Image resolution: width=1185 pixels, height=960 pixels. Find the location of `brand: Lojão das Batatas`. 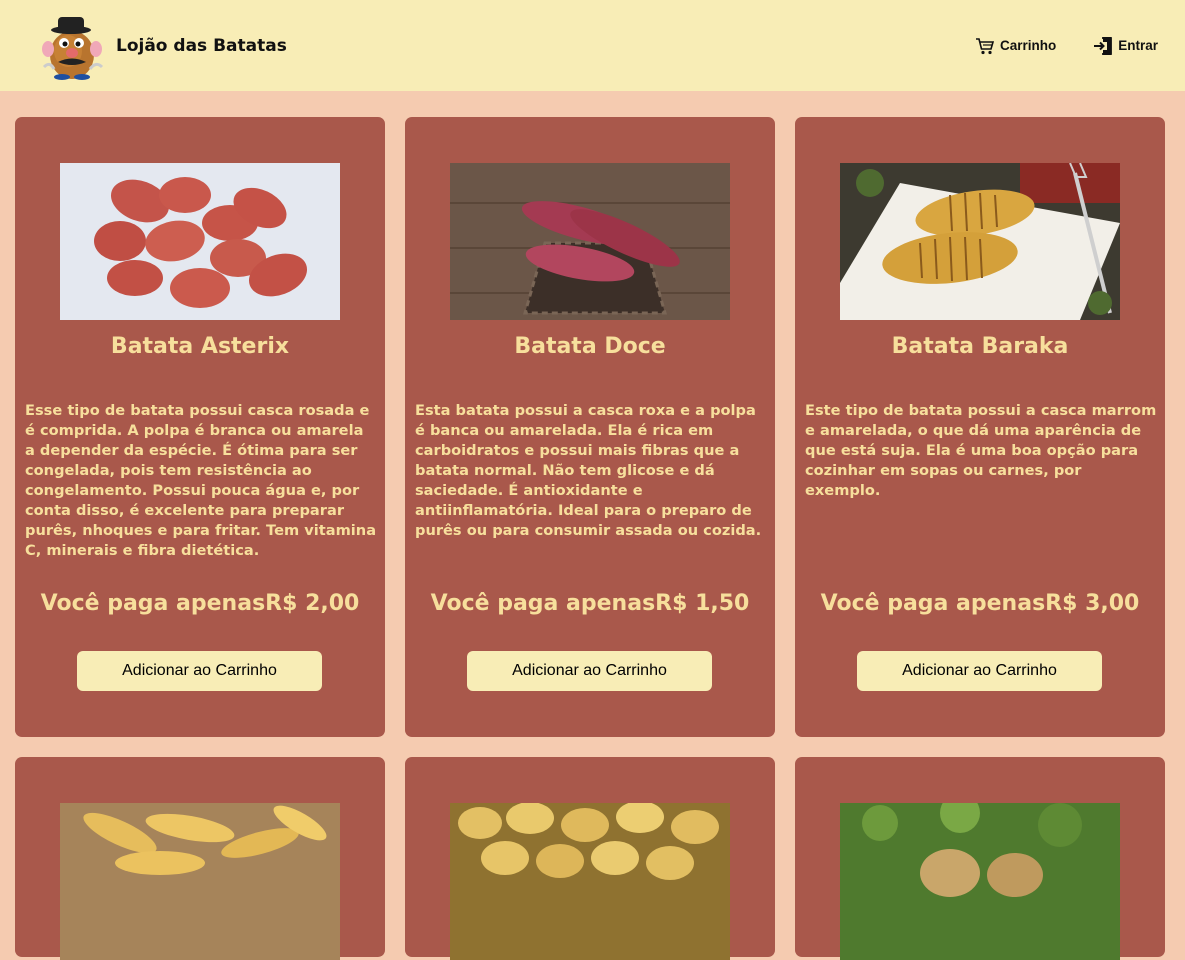

brand: Lojão das Batatas is located at coordinates (163, 46).